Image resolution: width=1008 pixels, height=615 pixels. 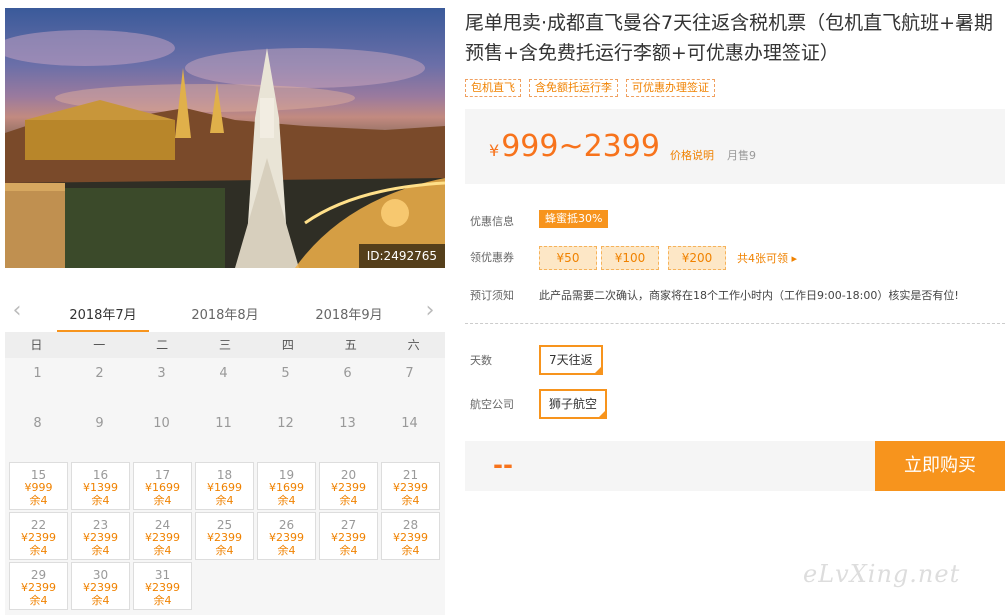 I want to click on weekday-label: 三, so click(x=225, y=345).